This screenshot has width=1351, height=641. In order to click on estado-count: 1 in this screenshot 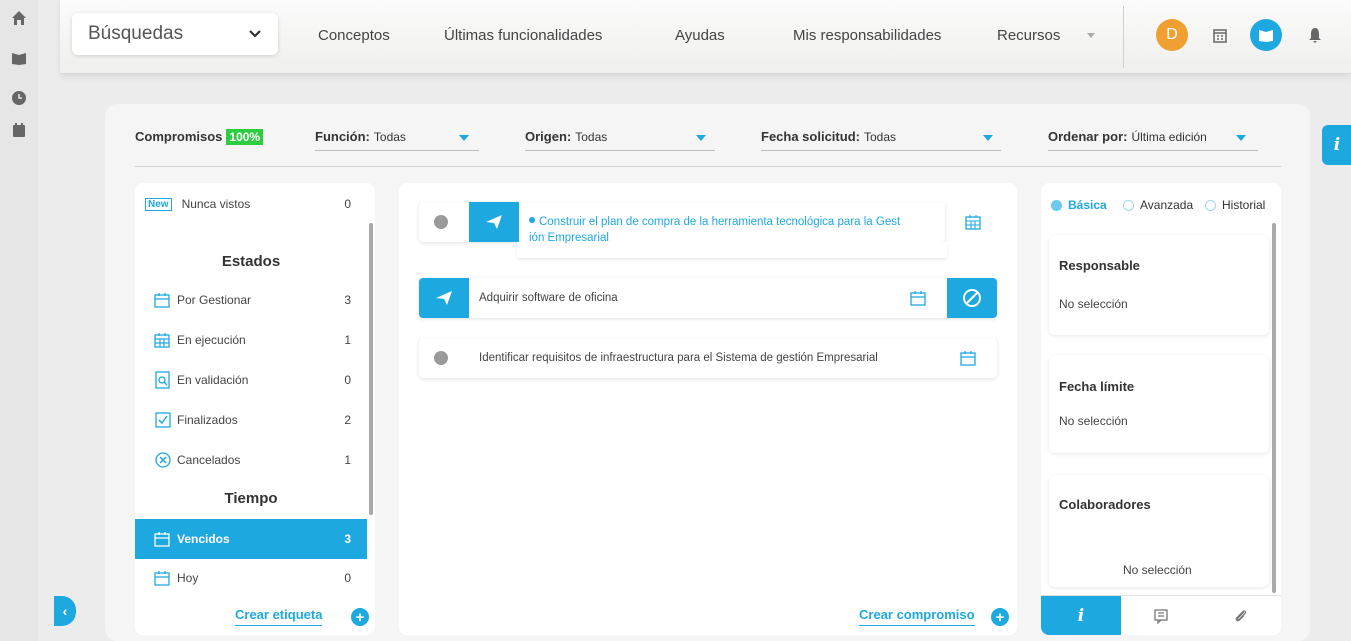, I will do `click(347, 340)`.